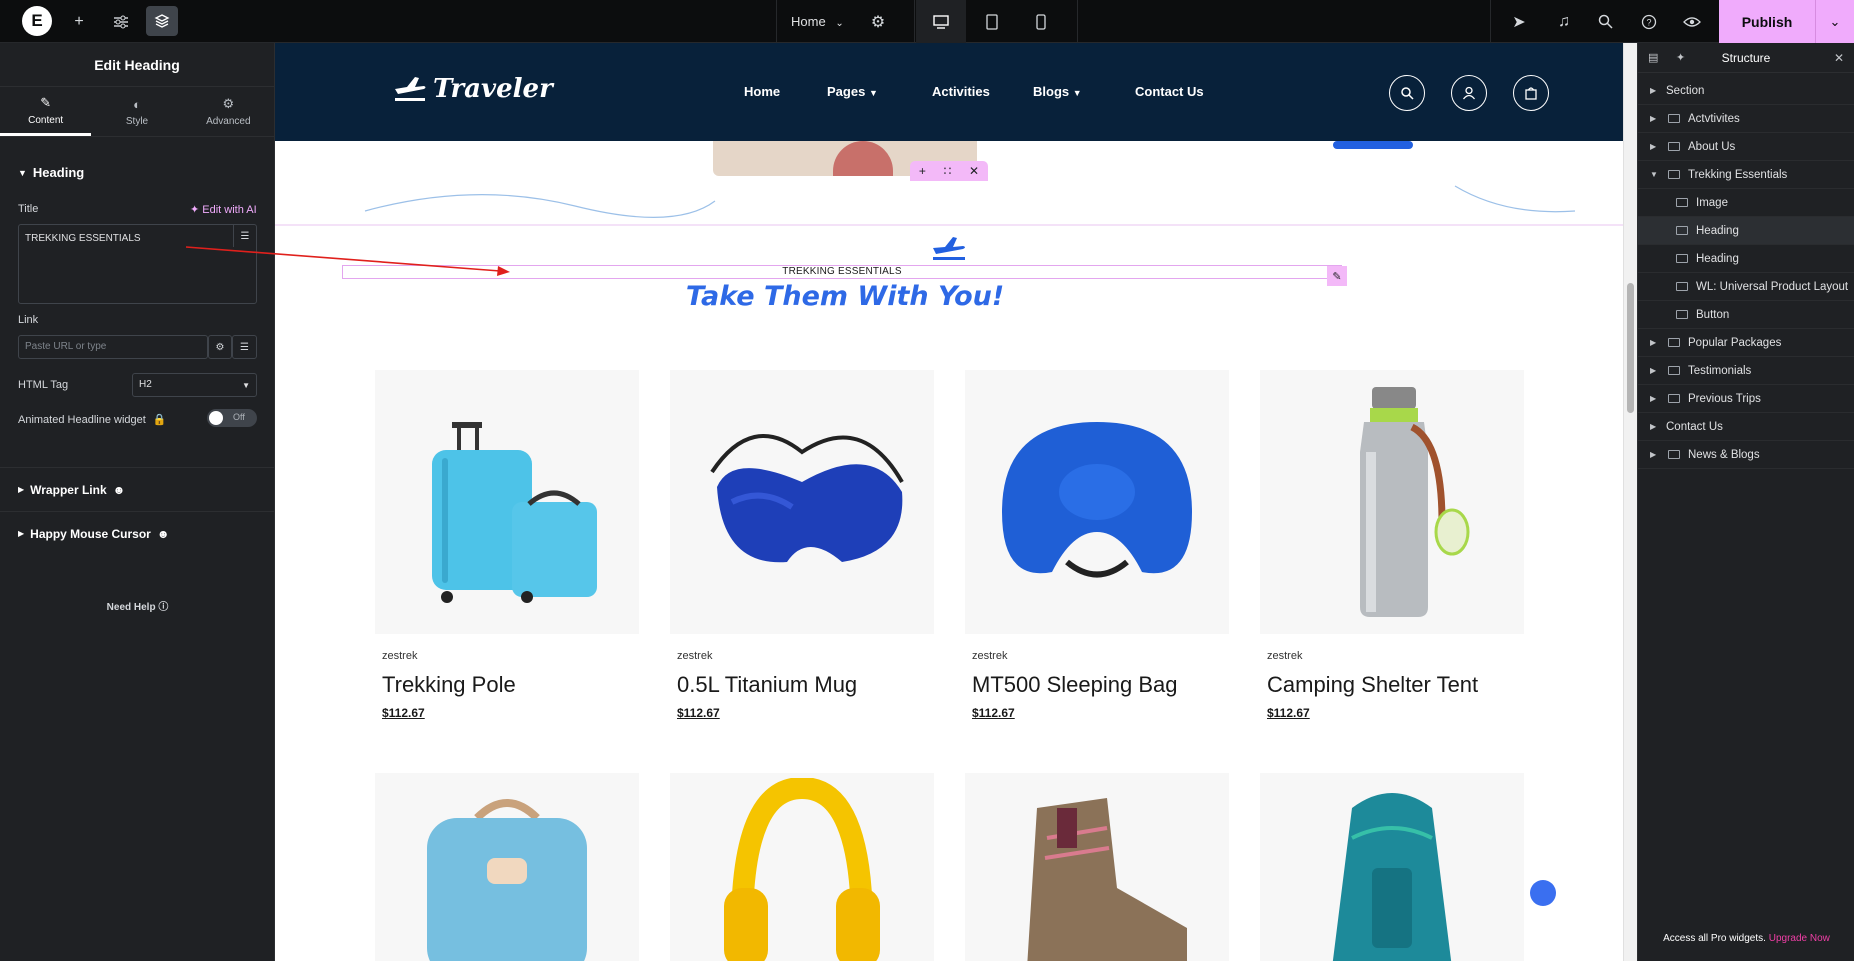  What do you see at coordinates (51, 172) in the screenshot?
I see `section-heading-toggle: ▼ Heading` at bounding box center [51, 172].